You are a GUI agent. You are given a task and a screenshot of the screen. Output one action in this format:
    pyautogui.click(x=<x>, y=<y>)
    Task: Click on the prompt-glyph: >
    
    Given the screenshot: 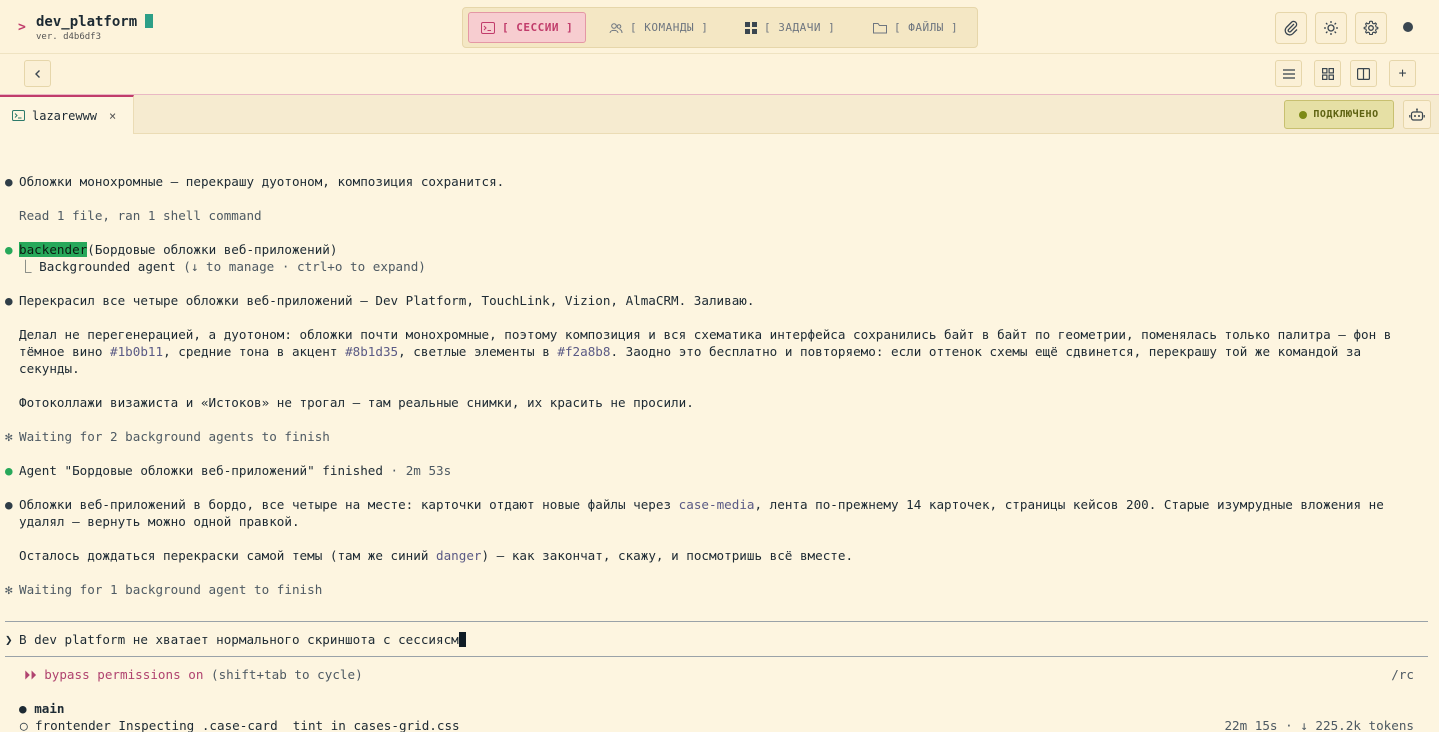 What is the action you would take?
    pyautogui.click(x=22, y=27)
    